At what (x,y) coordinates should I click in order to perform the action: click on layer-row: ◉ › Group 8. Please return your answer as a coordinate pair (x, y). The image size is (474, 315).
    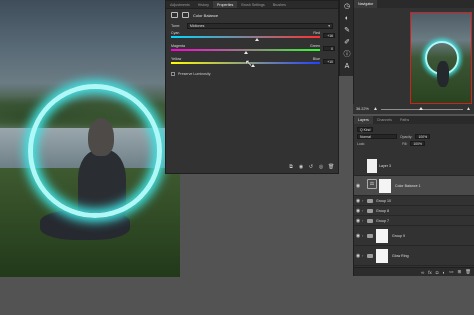
    Looking at the image, I should click on (414, 211).